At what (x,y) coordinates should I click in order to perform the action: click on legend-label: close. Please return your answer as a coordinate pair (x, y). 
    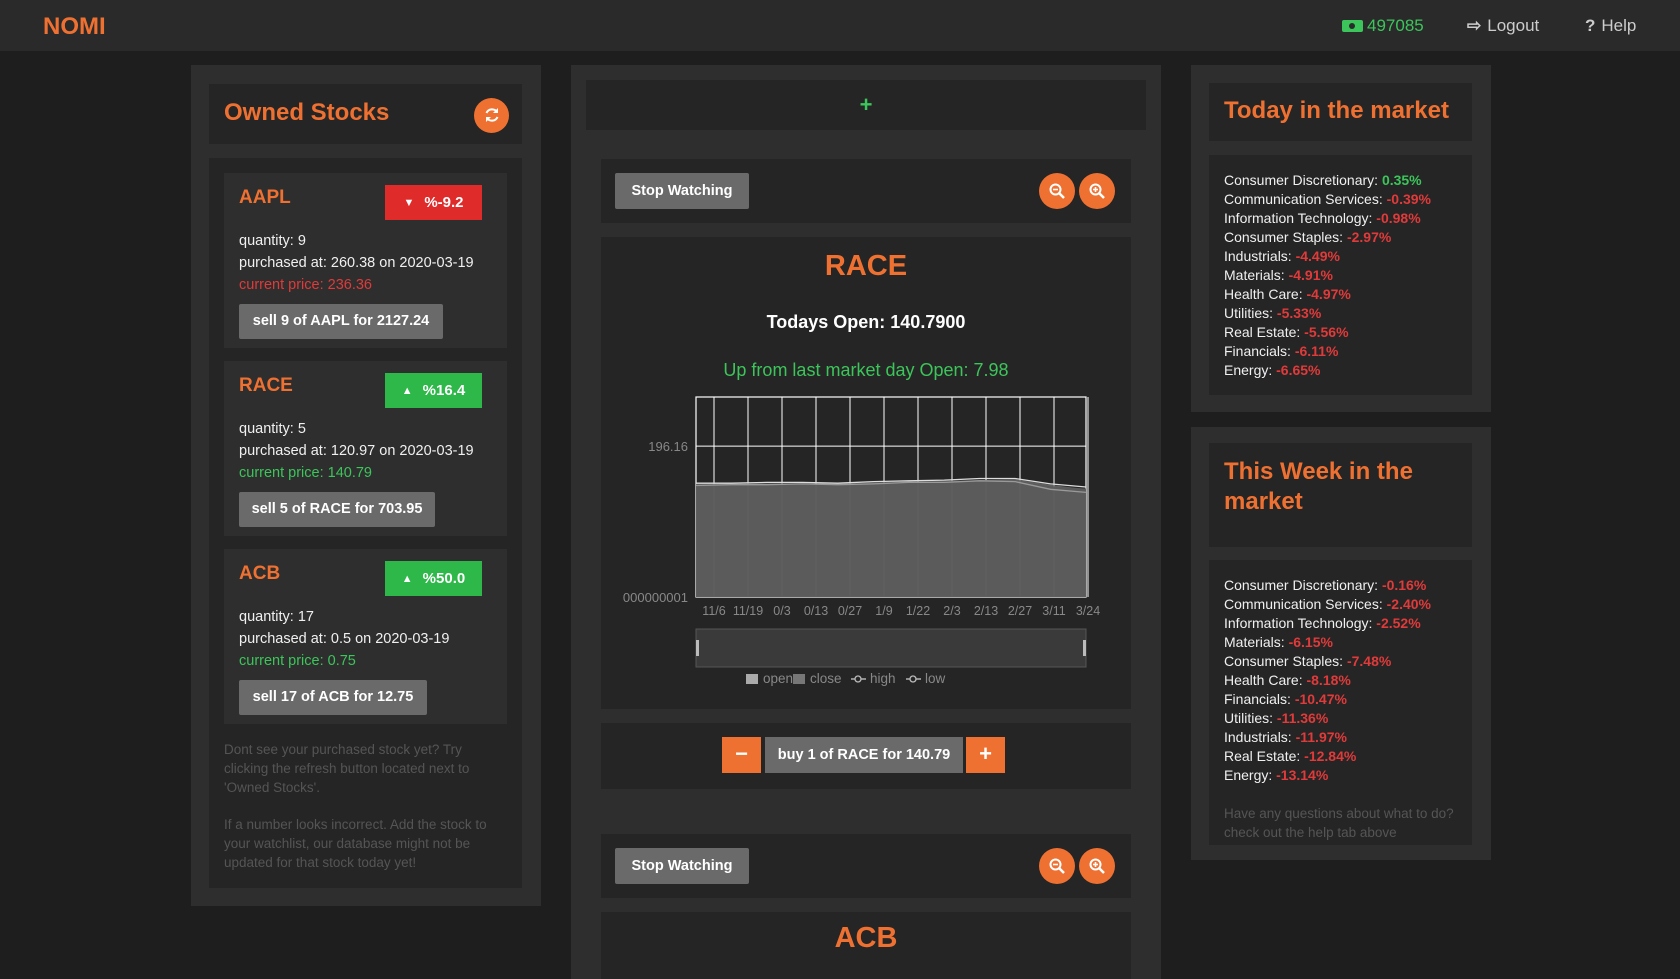
    Looking at the image, I should click on (826, 678).